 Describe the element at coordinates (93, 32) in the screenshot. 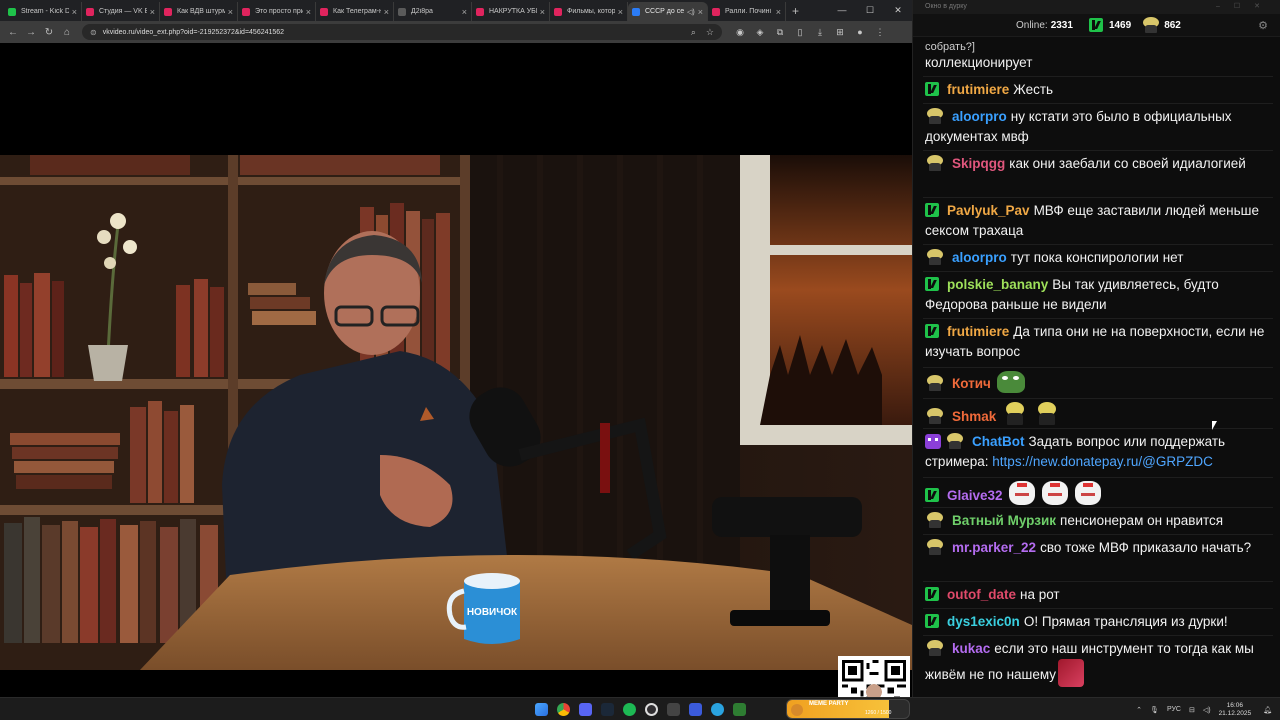

I see `site-info-icon: ⊜` at that location.